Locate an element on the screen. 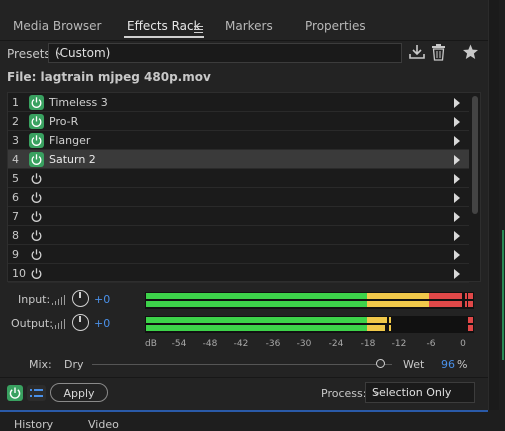  apply-button: Apply is located at coordinates (79, 392).